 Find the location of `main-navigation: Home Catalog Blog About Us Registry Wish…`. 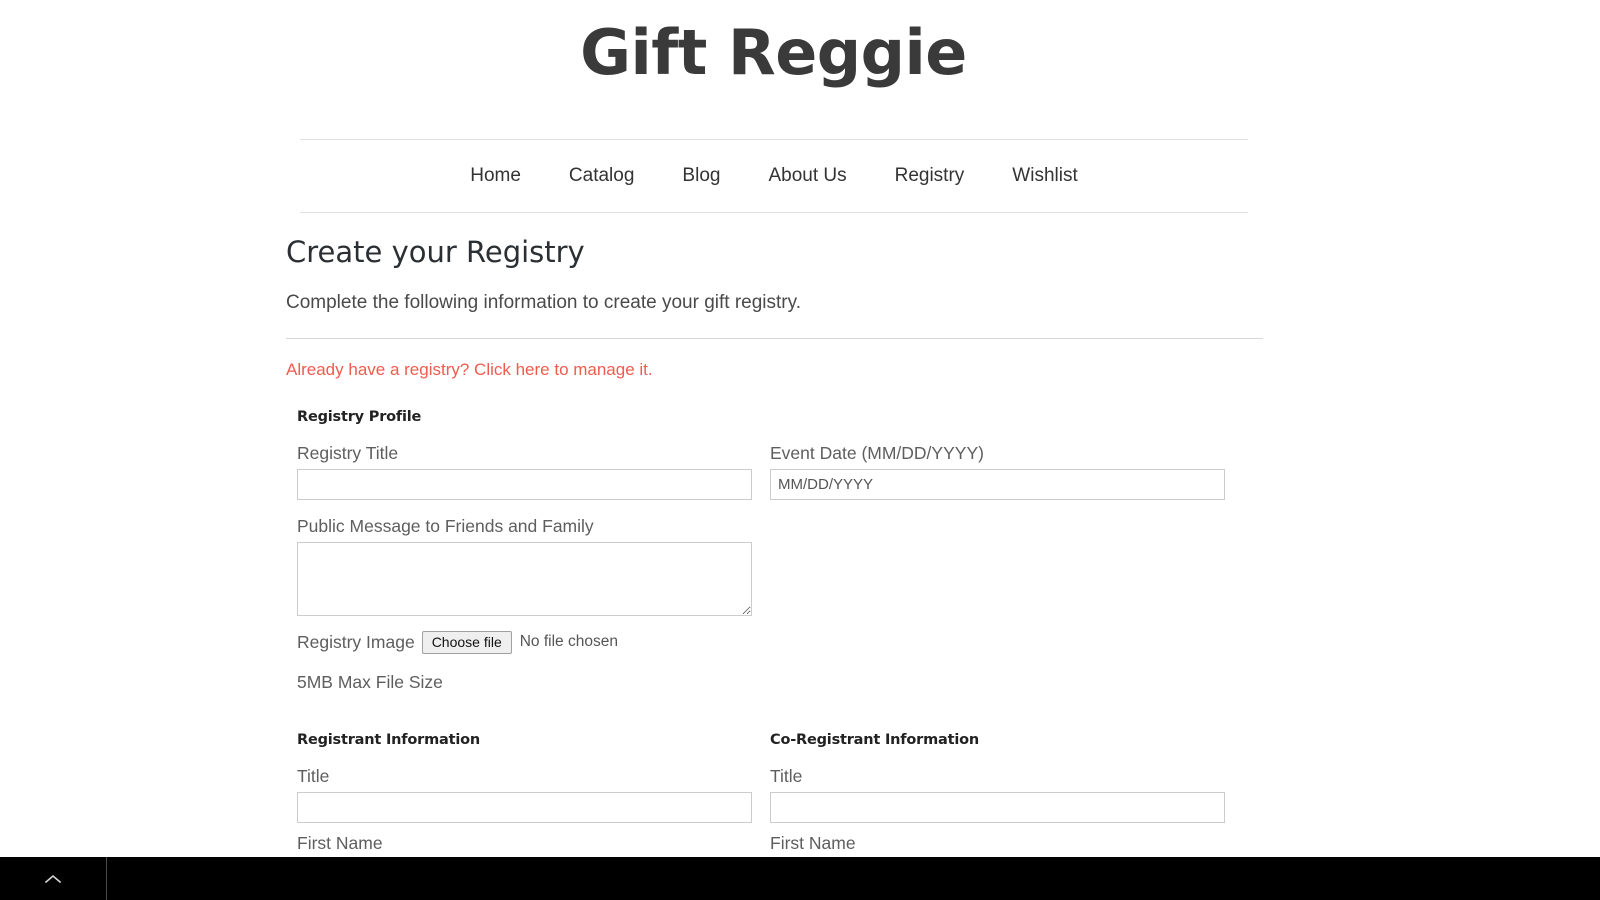

main-navigation: Home Catalog Blog About Us Registry Wish… is located at coordinates (774, 176).